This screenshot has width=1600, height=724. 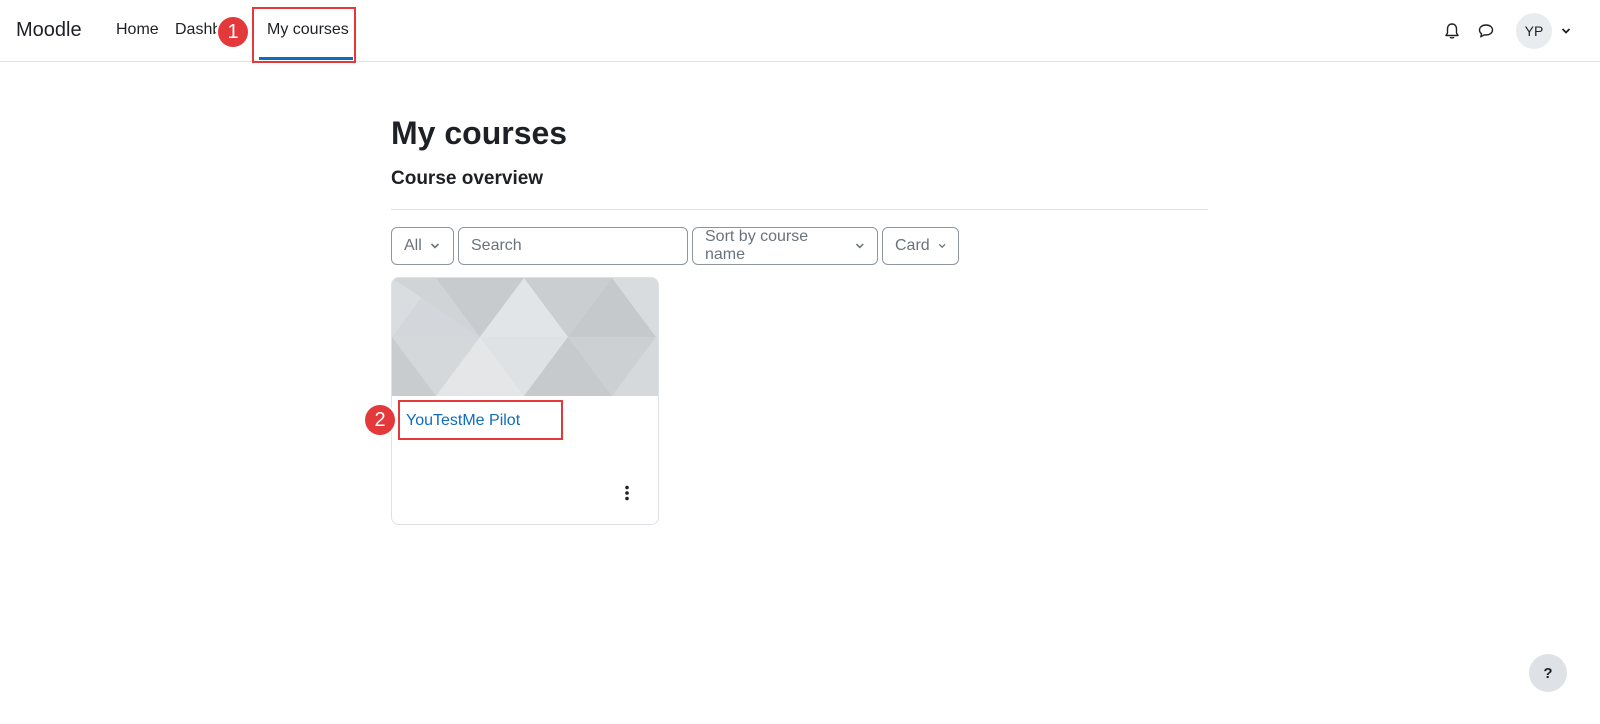 What do you see at coordinates (573, 246) in the screenshot?
I see `search-input` at bounding box center [573, 246].